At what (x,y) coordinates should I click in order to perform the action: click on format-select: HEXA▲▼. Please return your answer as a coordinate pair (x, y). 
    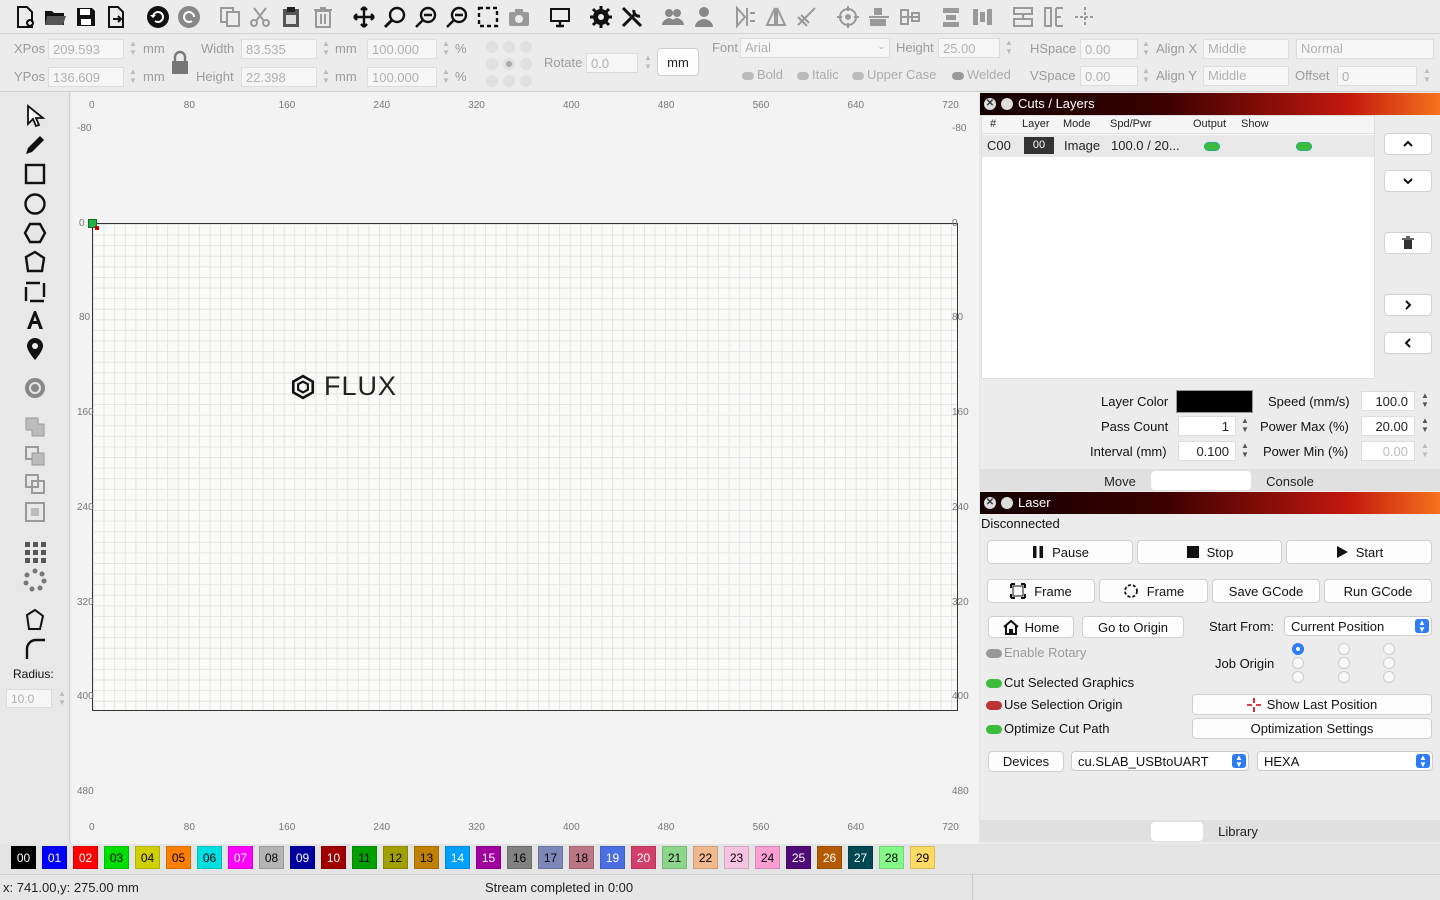
    Looking at the image, I should click on (1345, 761).